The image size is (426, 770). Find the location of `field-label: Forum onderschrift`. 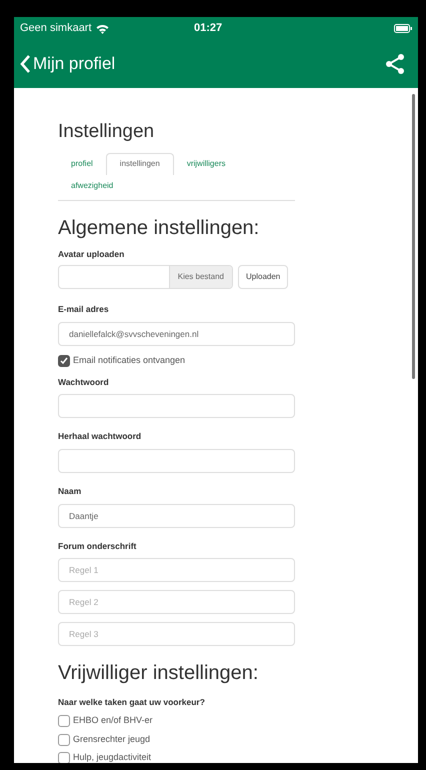

field-label: Forum onderschrift is located at coordinates (98, 546).